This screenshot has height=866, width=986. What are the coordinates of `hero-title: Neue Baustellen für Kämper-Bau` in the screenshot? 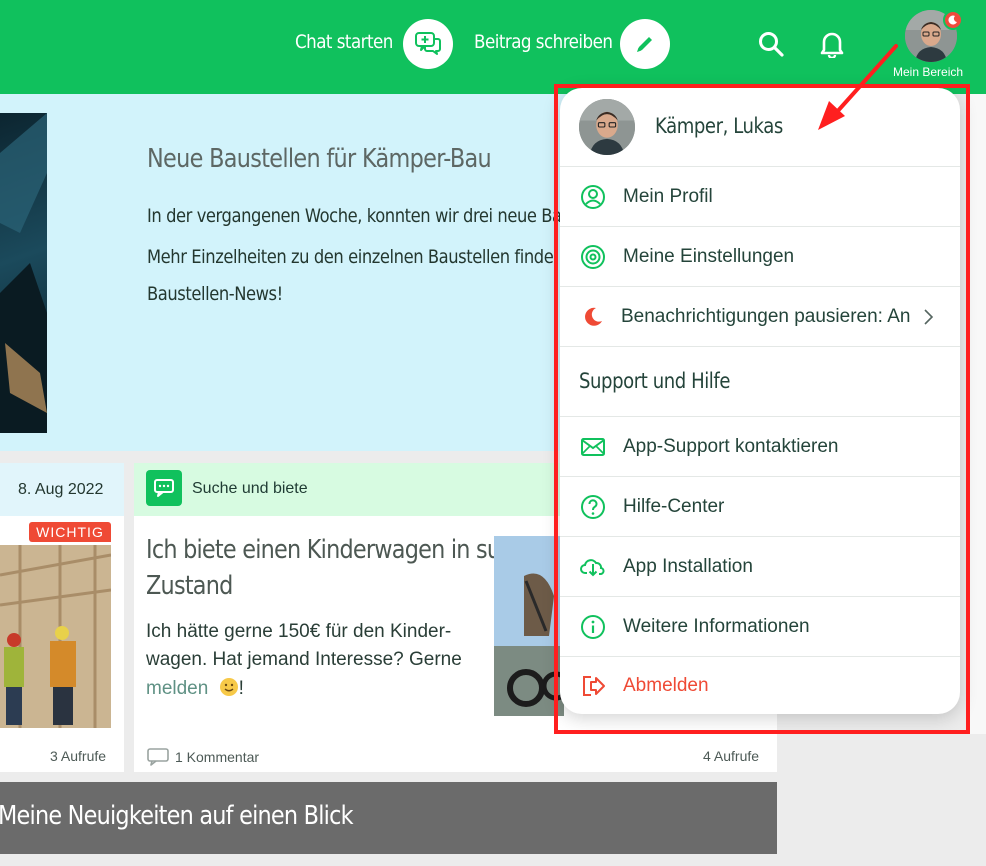 It's located at (319, 159).